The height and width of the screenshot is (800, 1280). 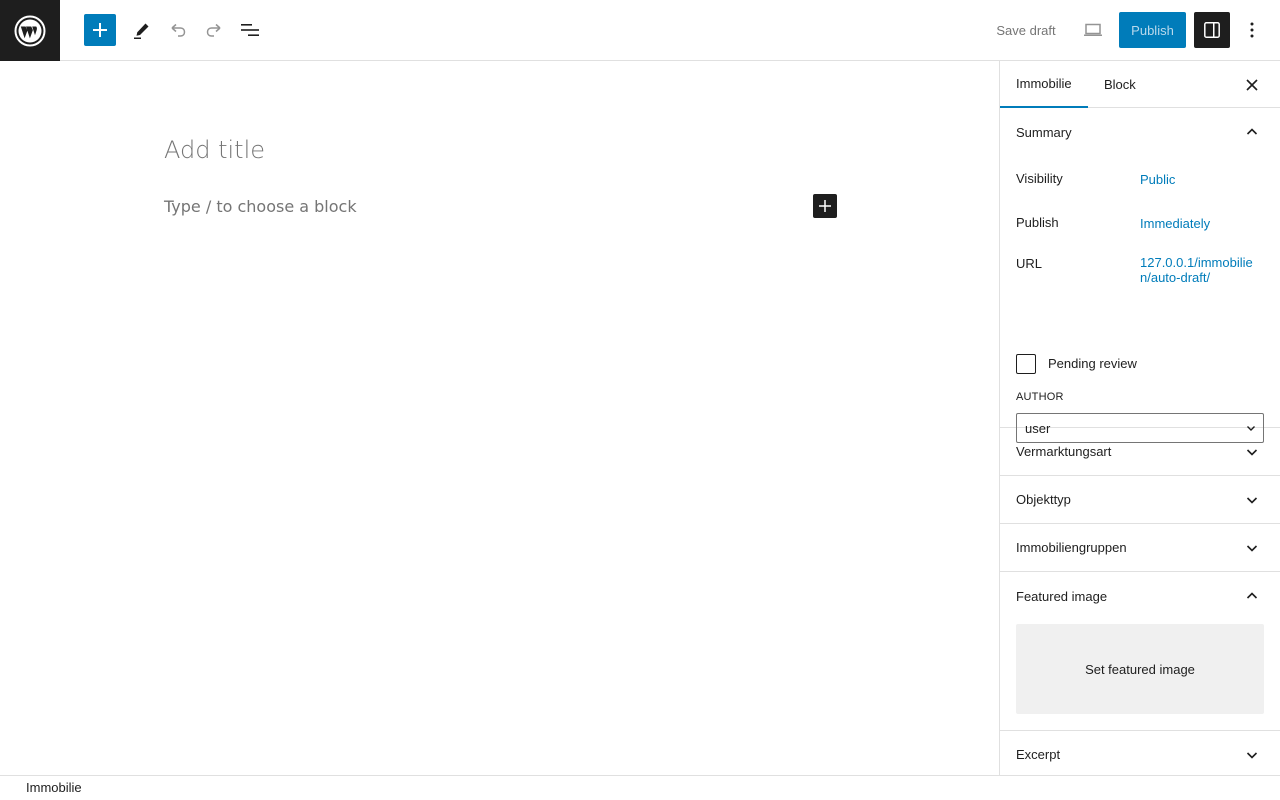 I want to click on preview-button, so click(x=1093, y=30).